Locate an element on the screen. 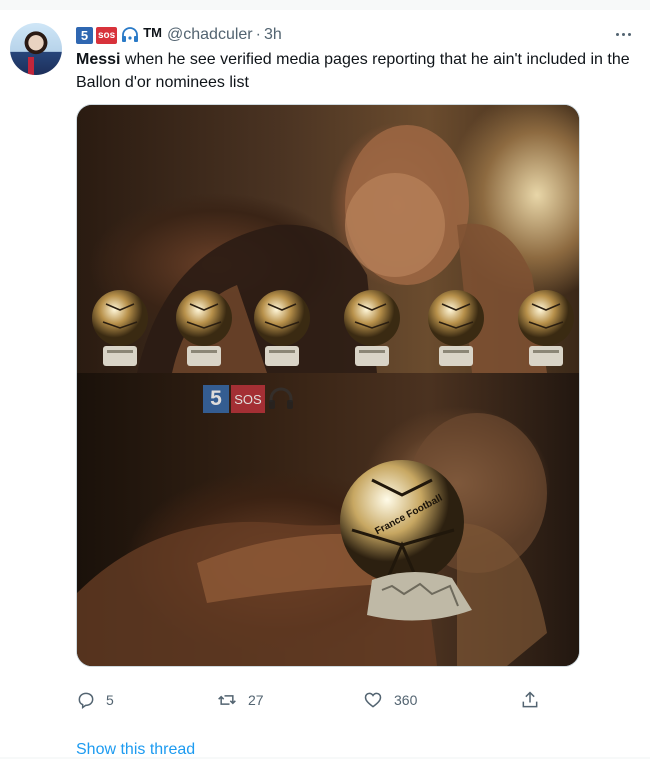  name-tm: TM is located at coordinates (153, 32).